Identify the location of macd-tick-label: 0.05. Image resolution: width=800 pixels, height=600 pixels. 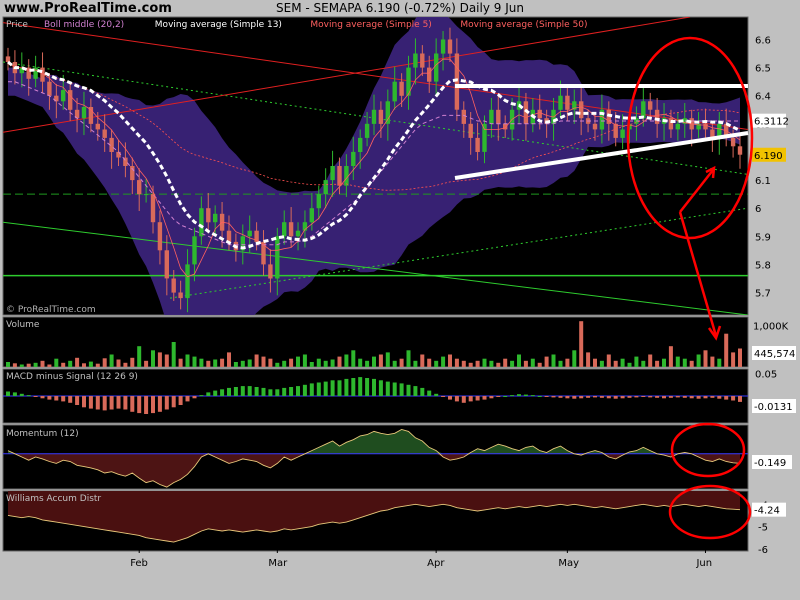
(766, 375).